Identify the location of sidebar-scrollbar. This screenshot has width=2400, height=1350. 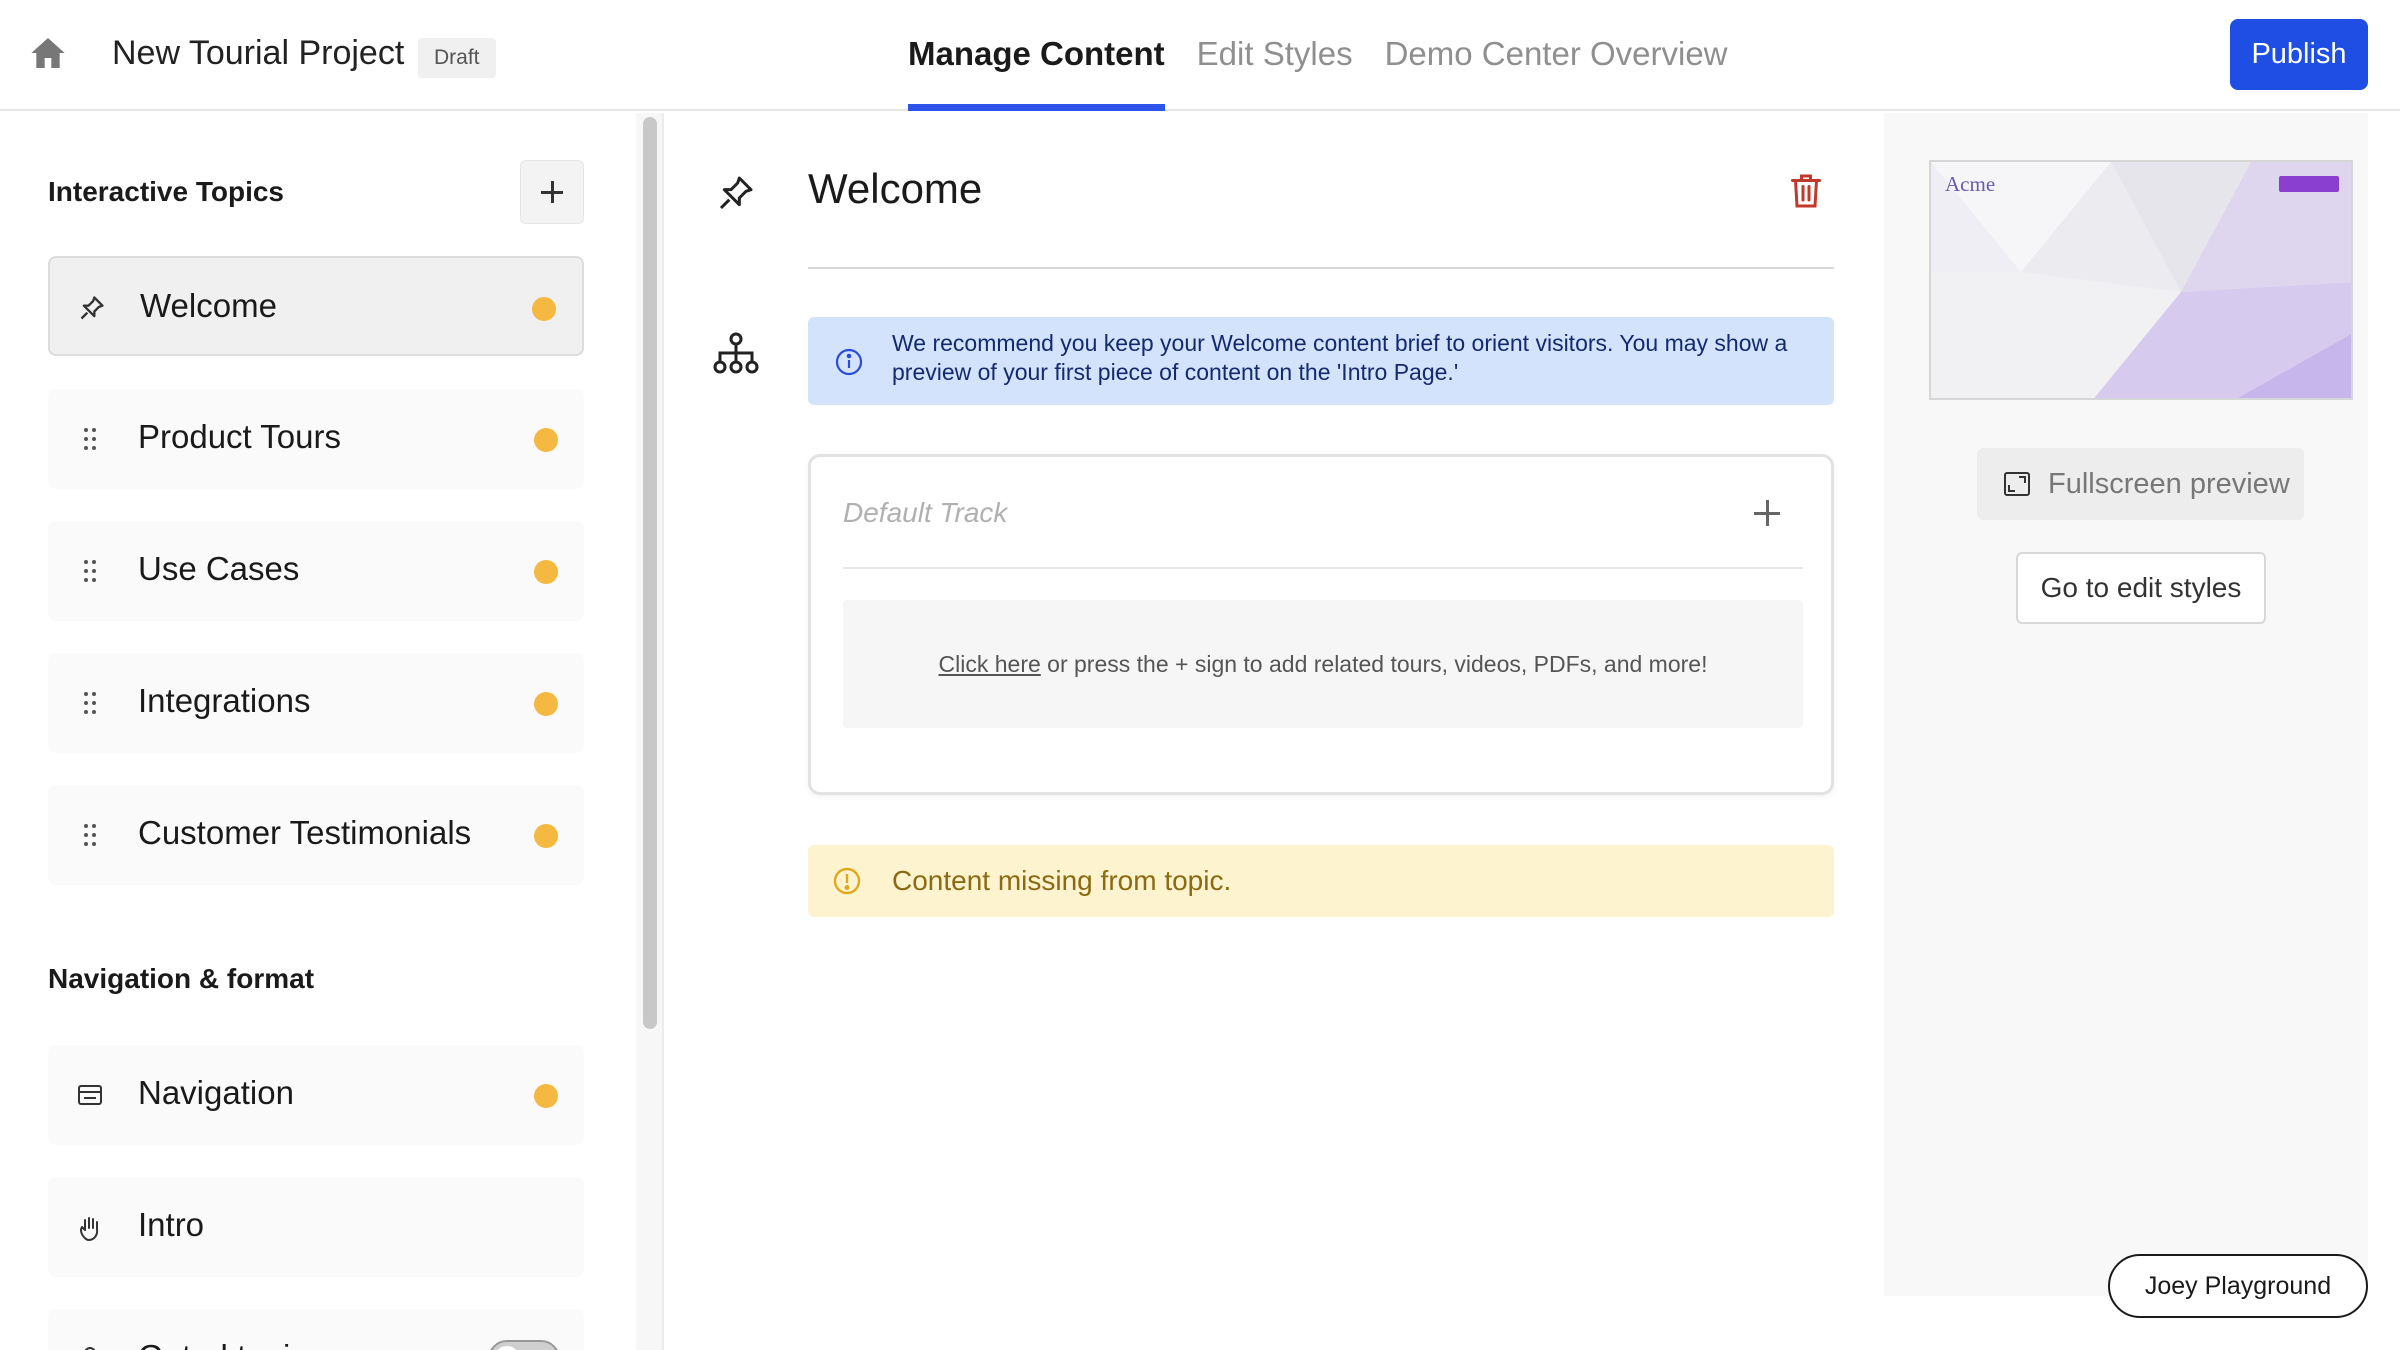
(650, 731).